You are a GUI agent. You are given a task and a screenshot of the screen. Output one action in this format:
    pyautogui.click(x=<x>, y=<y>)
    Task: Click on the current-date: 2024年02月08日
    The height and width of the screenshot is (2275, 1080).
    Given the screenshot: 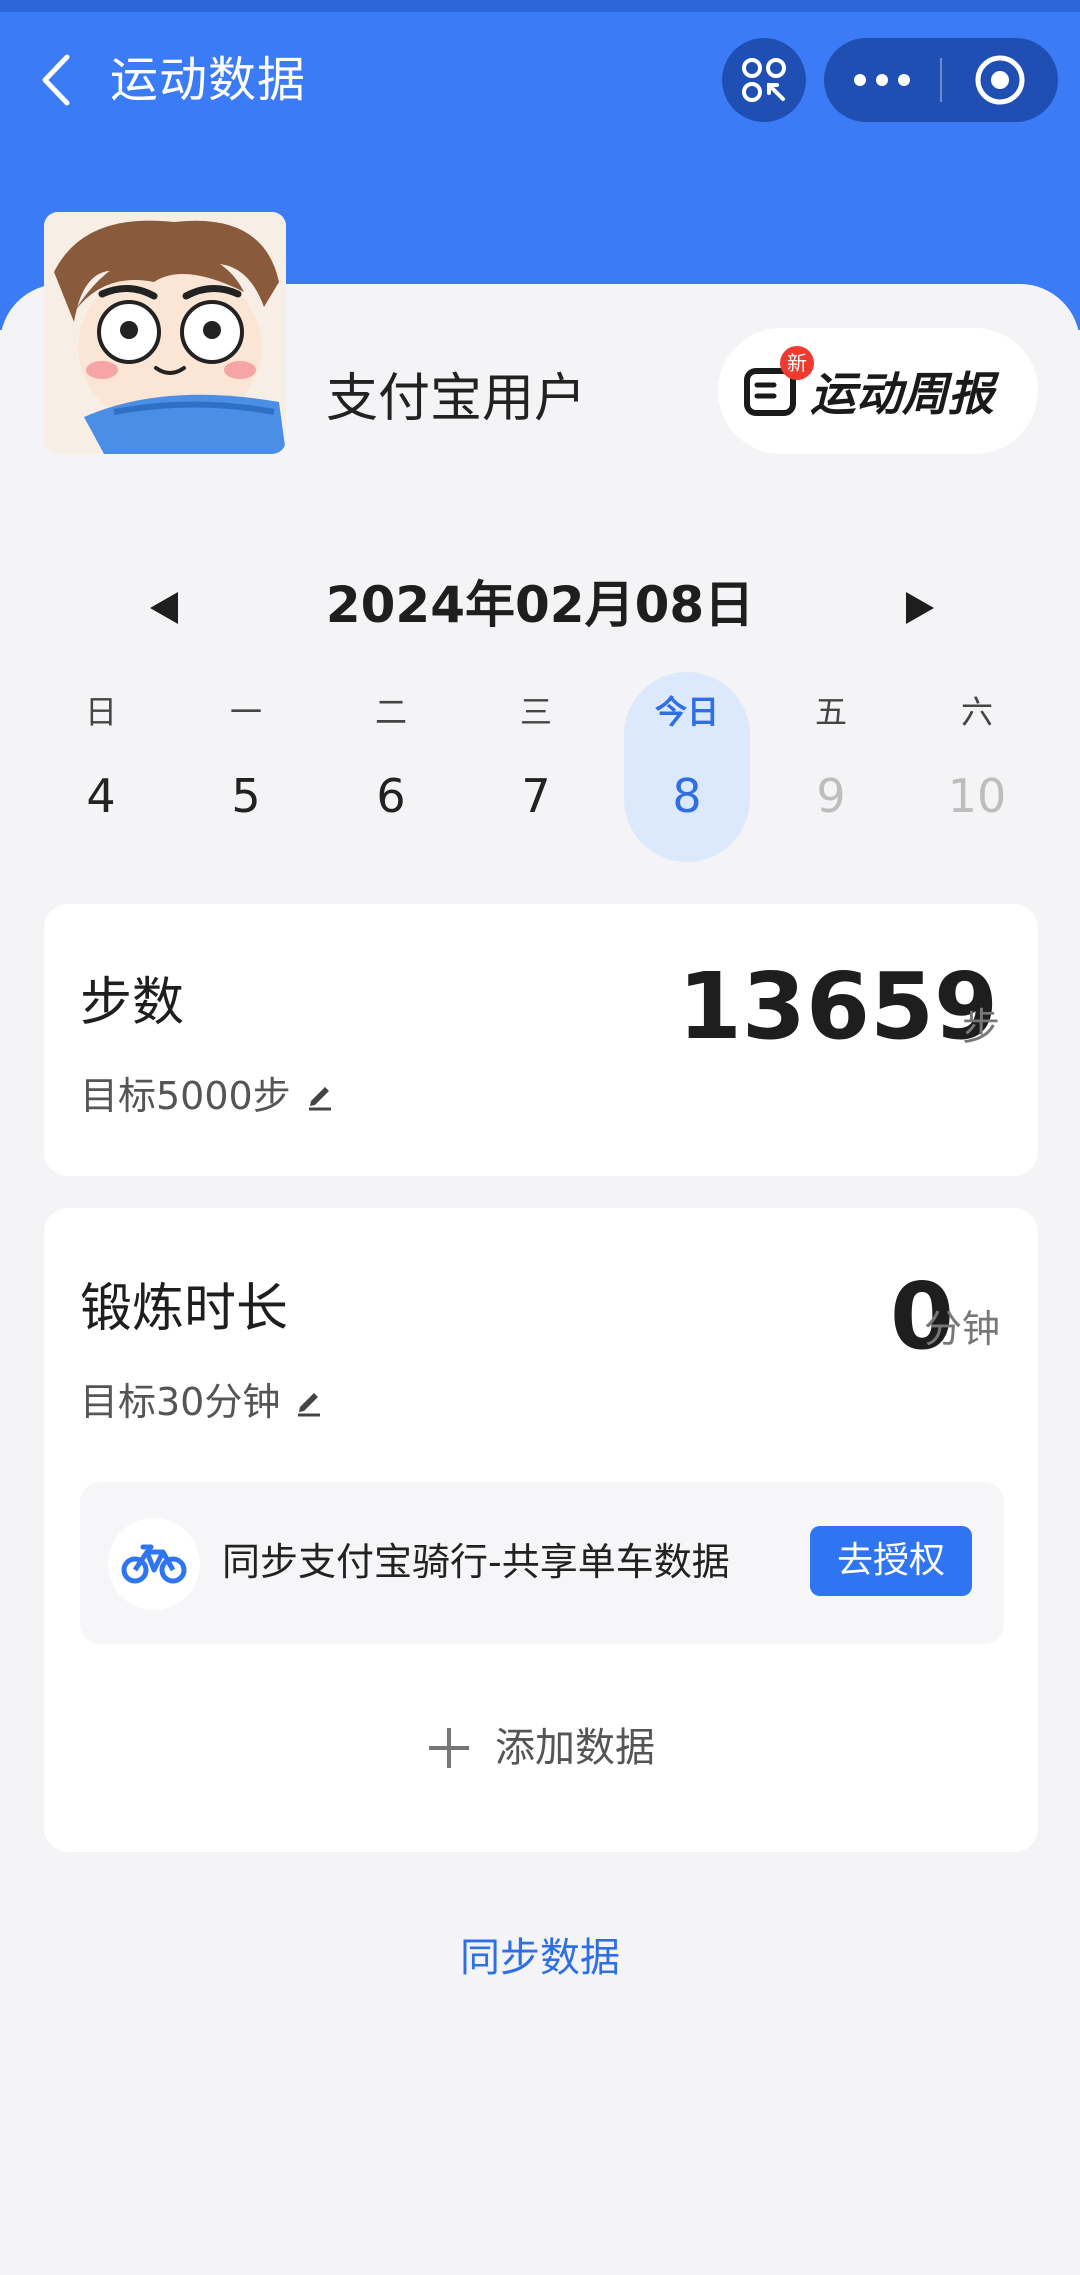 What is the action you would take?
    pyautogui.click(x=540, y=605)
    